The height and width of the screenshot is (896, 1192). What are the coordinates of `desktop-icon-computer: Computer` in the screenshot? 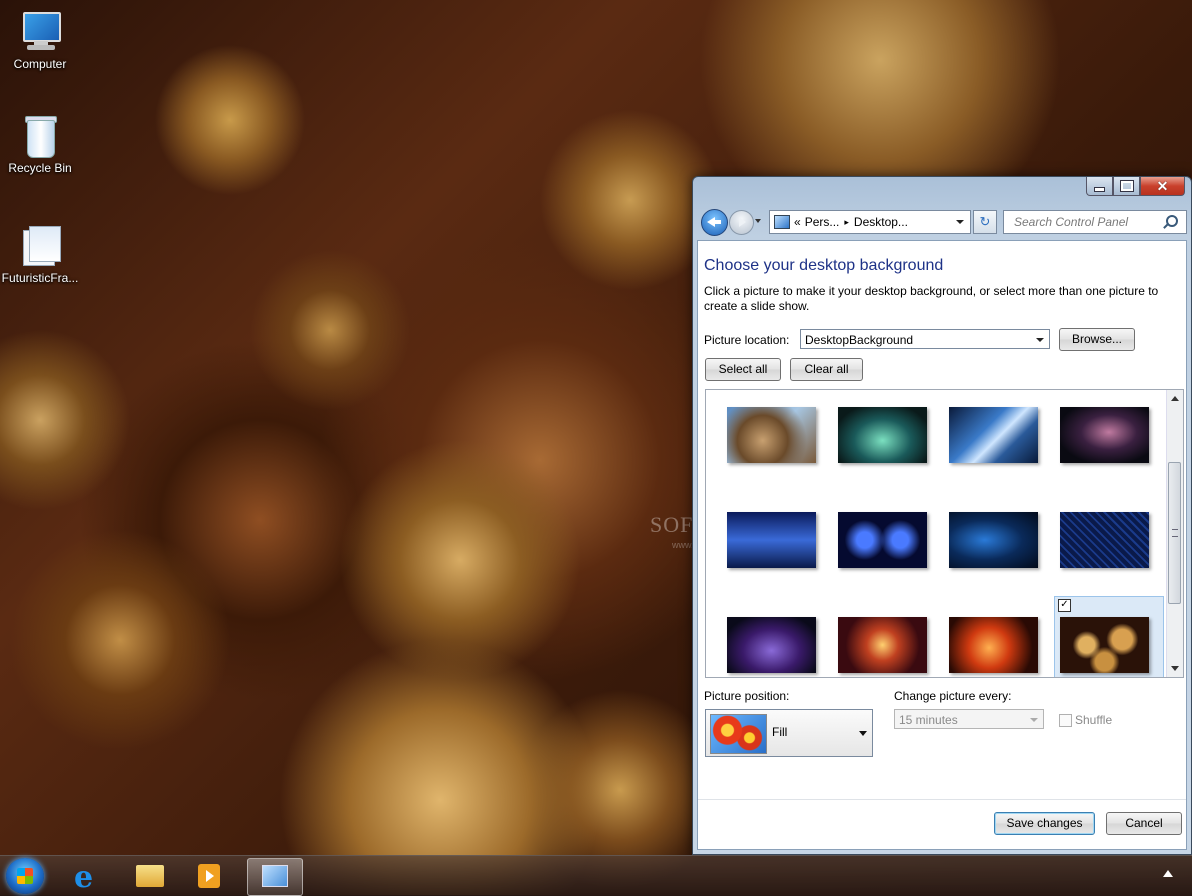 It's located at (40, 40).